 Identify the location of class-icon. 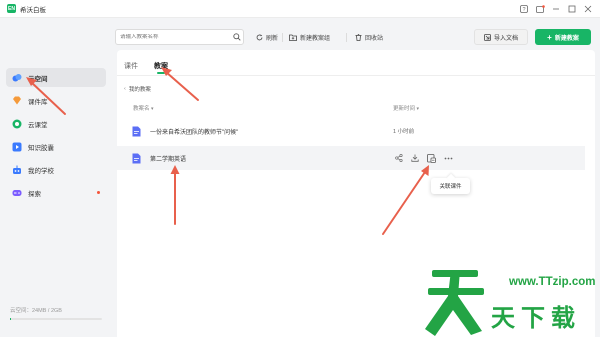
(17, 124).